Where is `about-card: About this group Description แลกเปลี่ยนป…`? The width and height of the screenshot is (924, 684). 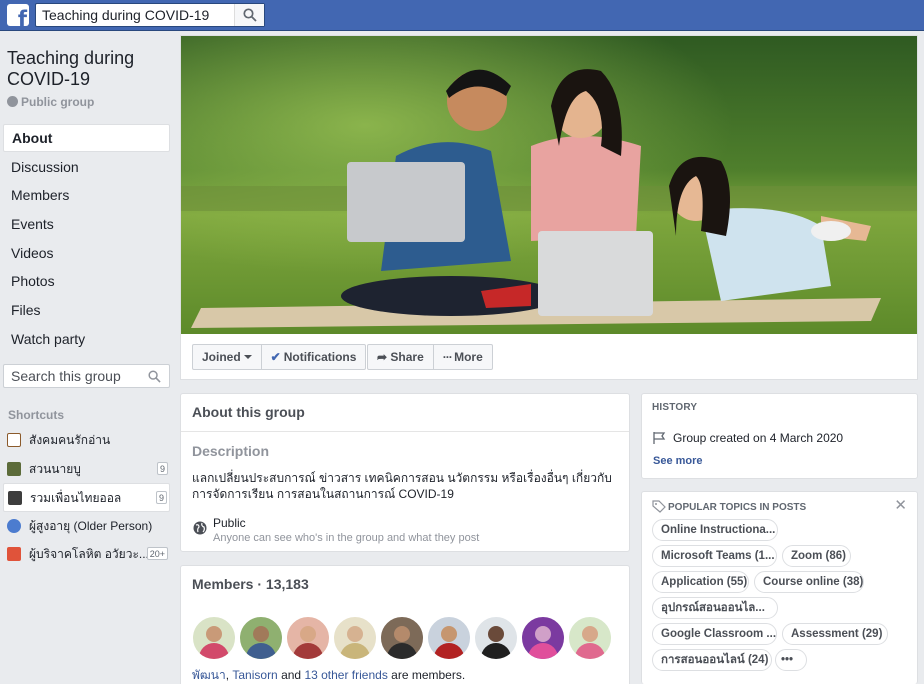 about-card: About this group Description แลกเปลี่ยนป… is located at coordinates (405, 472).